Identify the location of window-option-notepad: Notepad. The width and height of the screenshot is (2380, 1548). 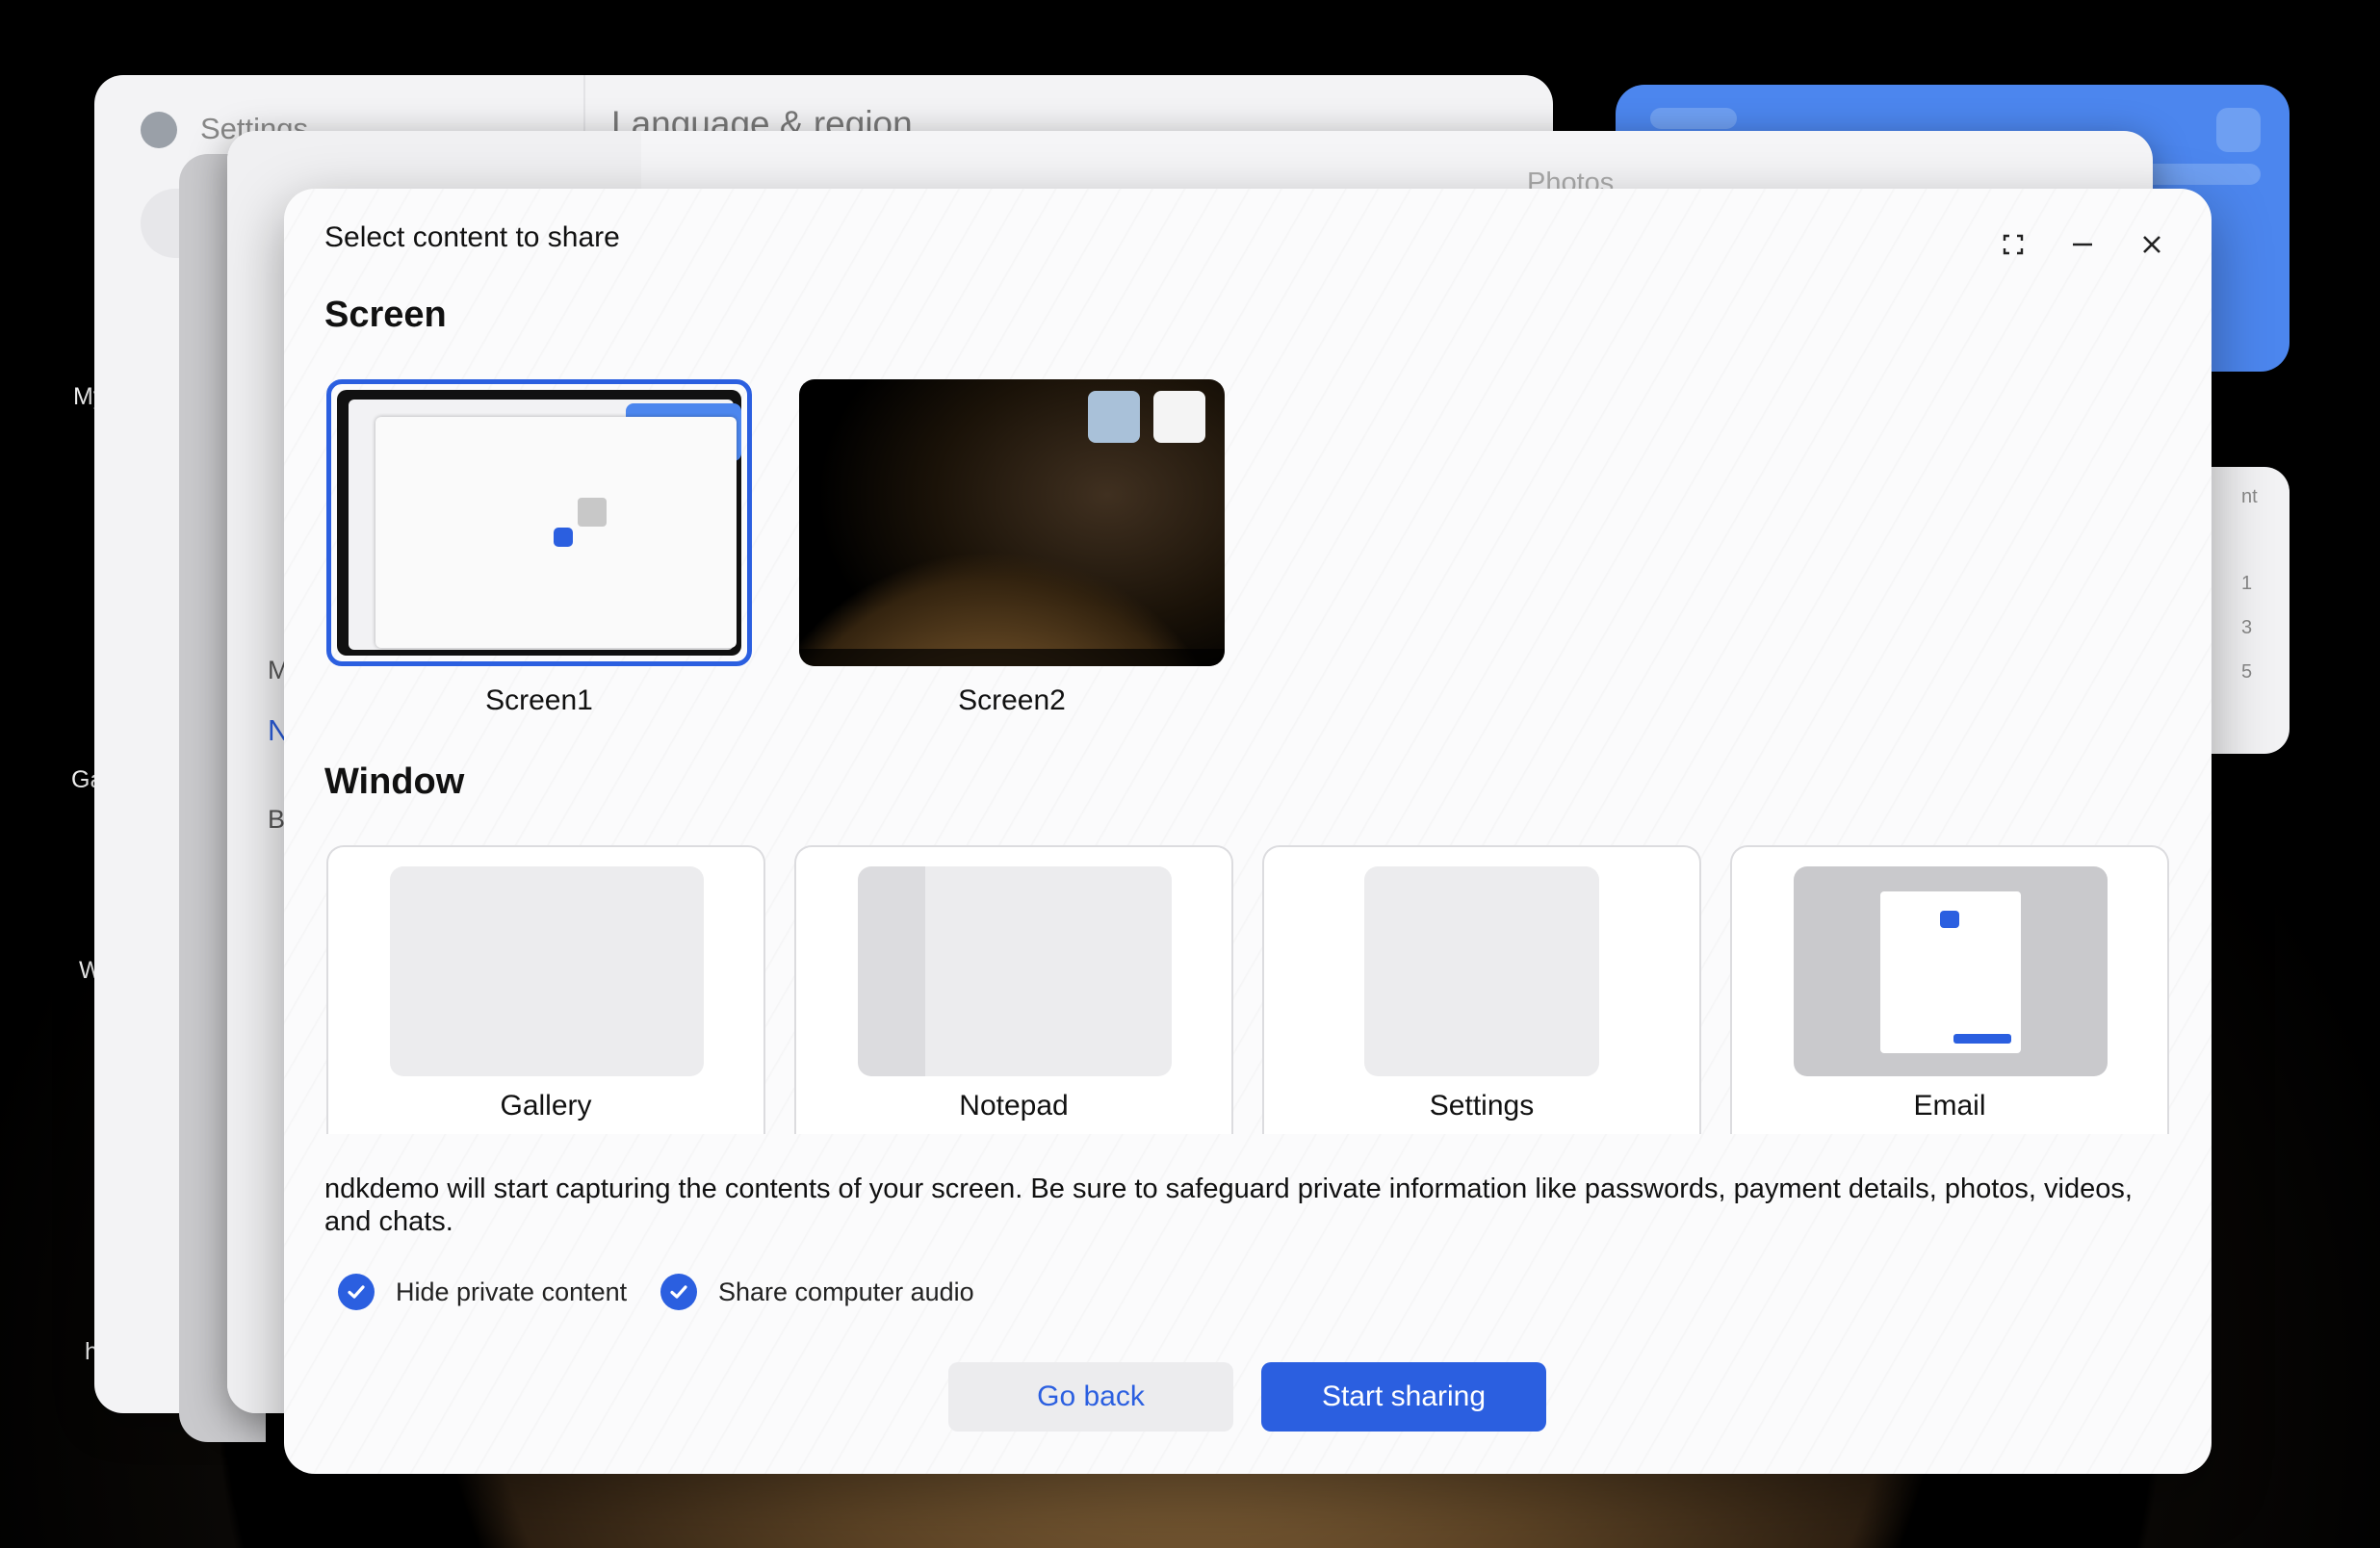
(1014, 989).